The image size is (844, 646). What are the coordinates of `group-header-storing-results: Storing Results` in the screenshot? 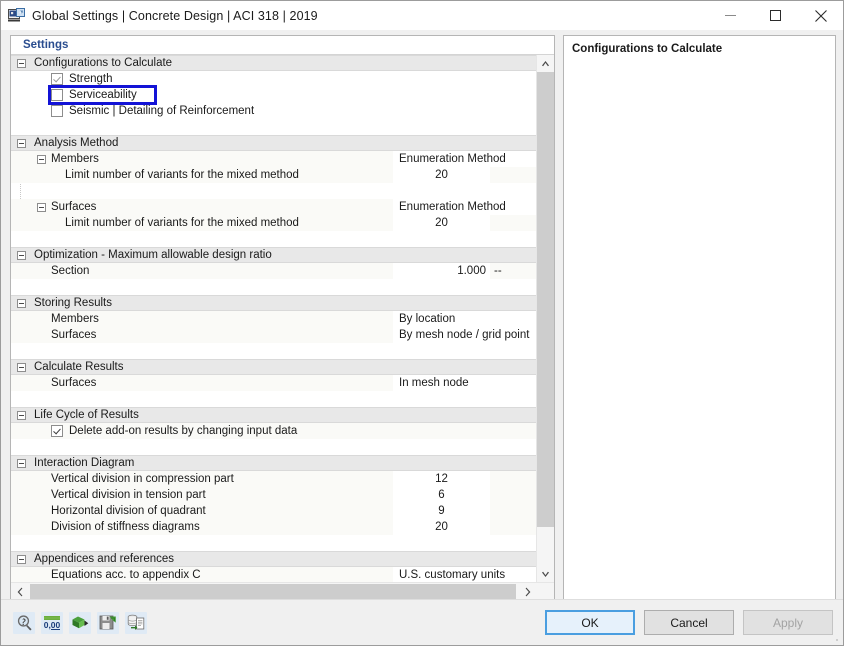 It's located at (274, 303).